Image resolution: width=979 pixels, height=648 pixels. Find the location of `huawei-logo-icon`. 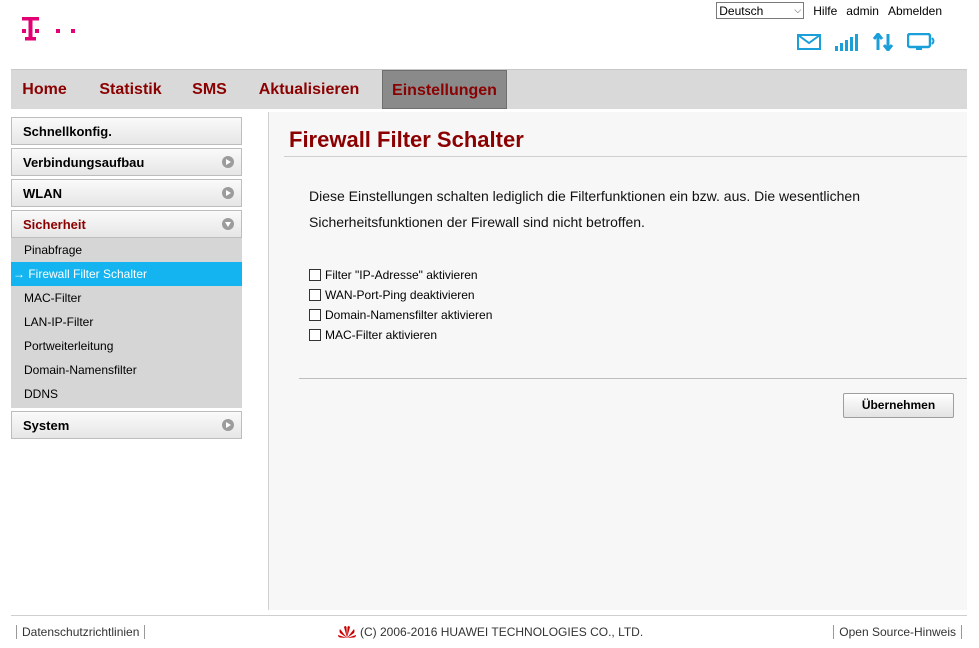

huawei-logo-icon is located at coordinates (347, 632).